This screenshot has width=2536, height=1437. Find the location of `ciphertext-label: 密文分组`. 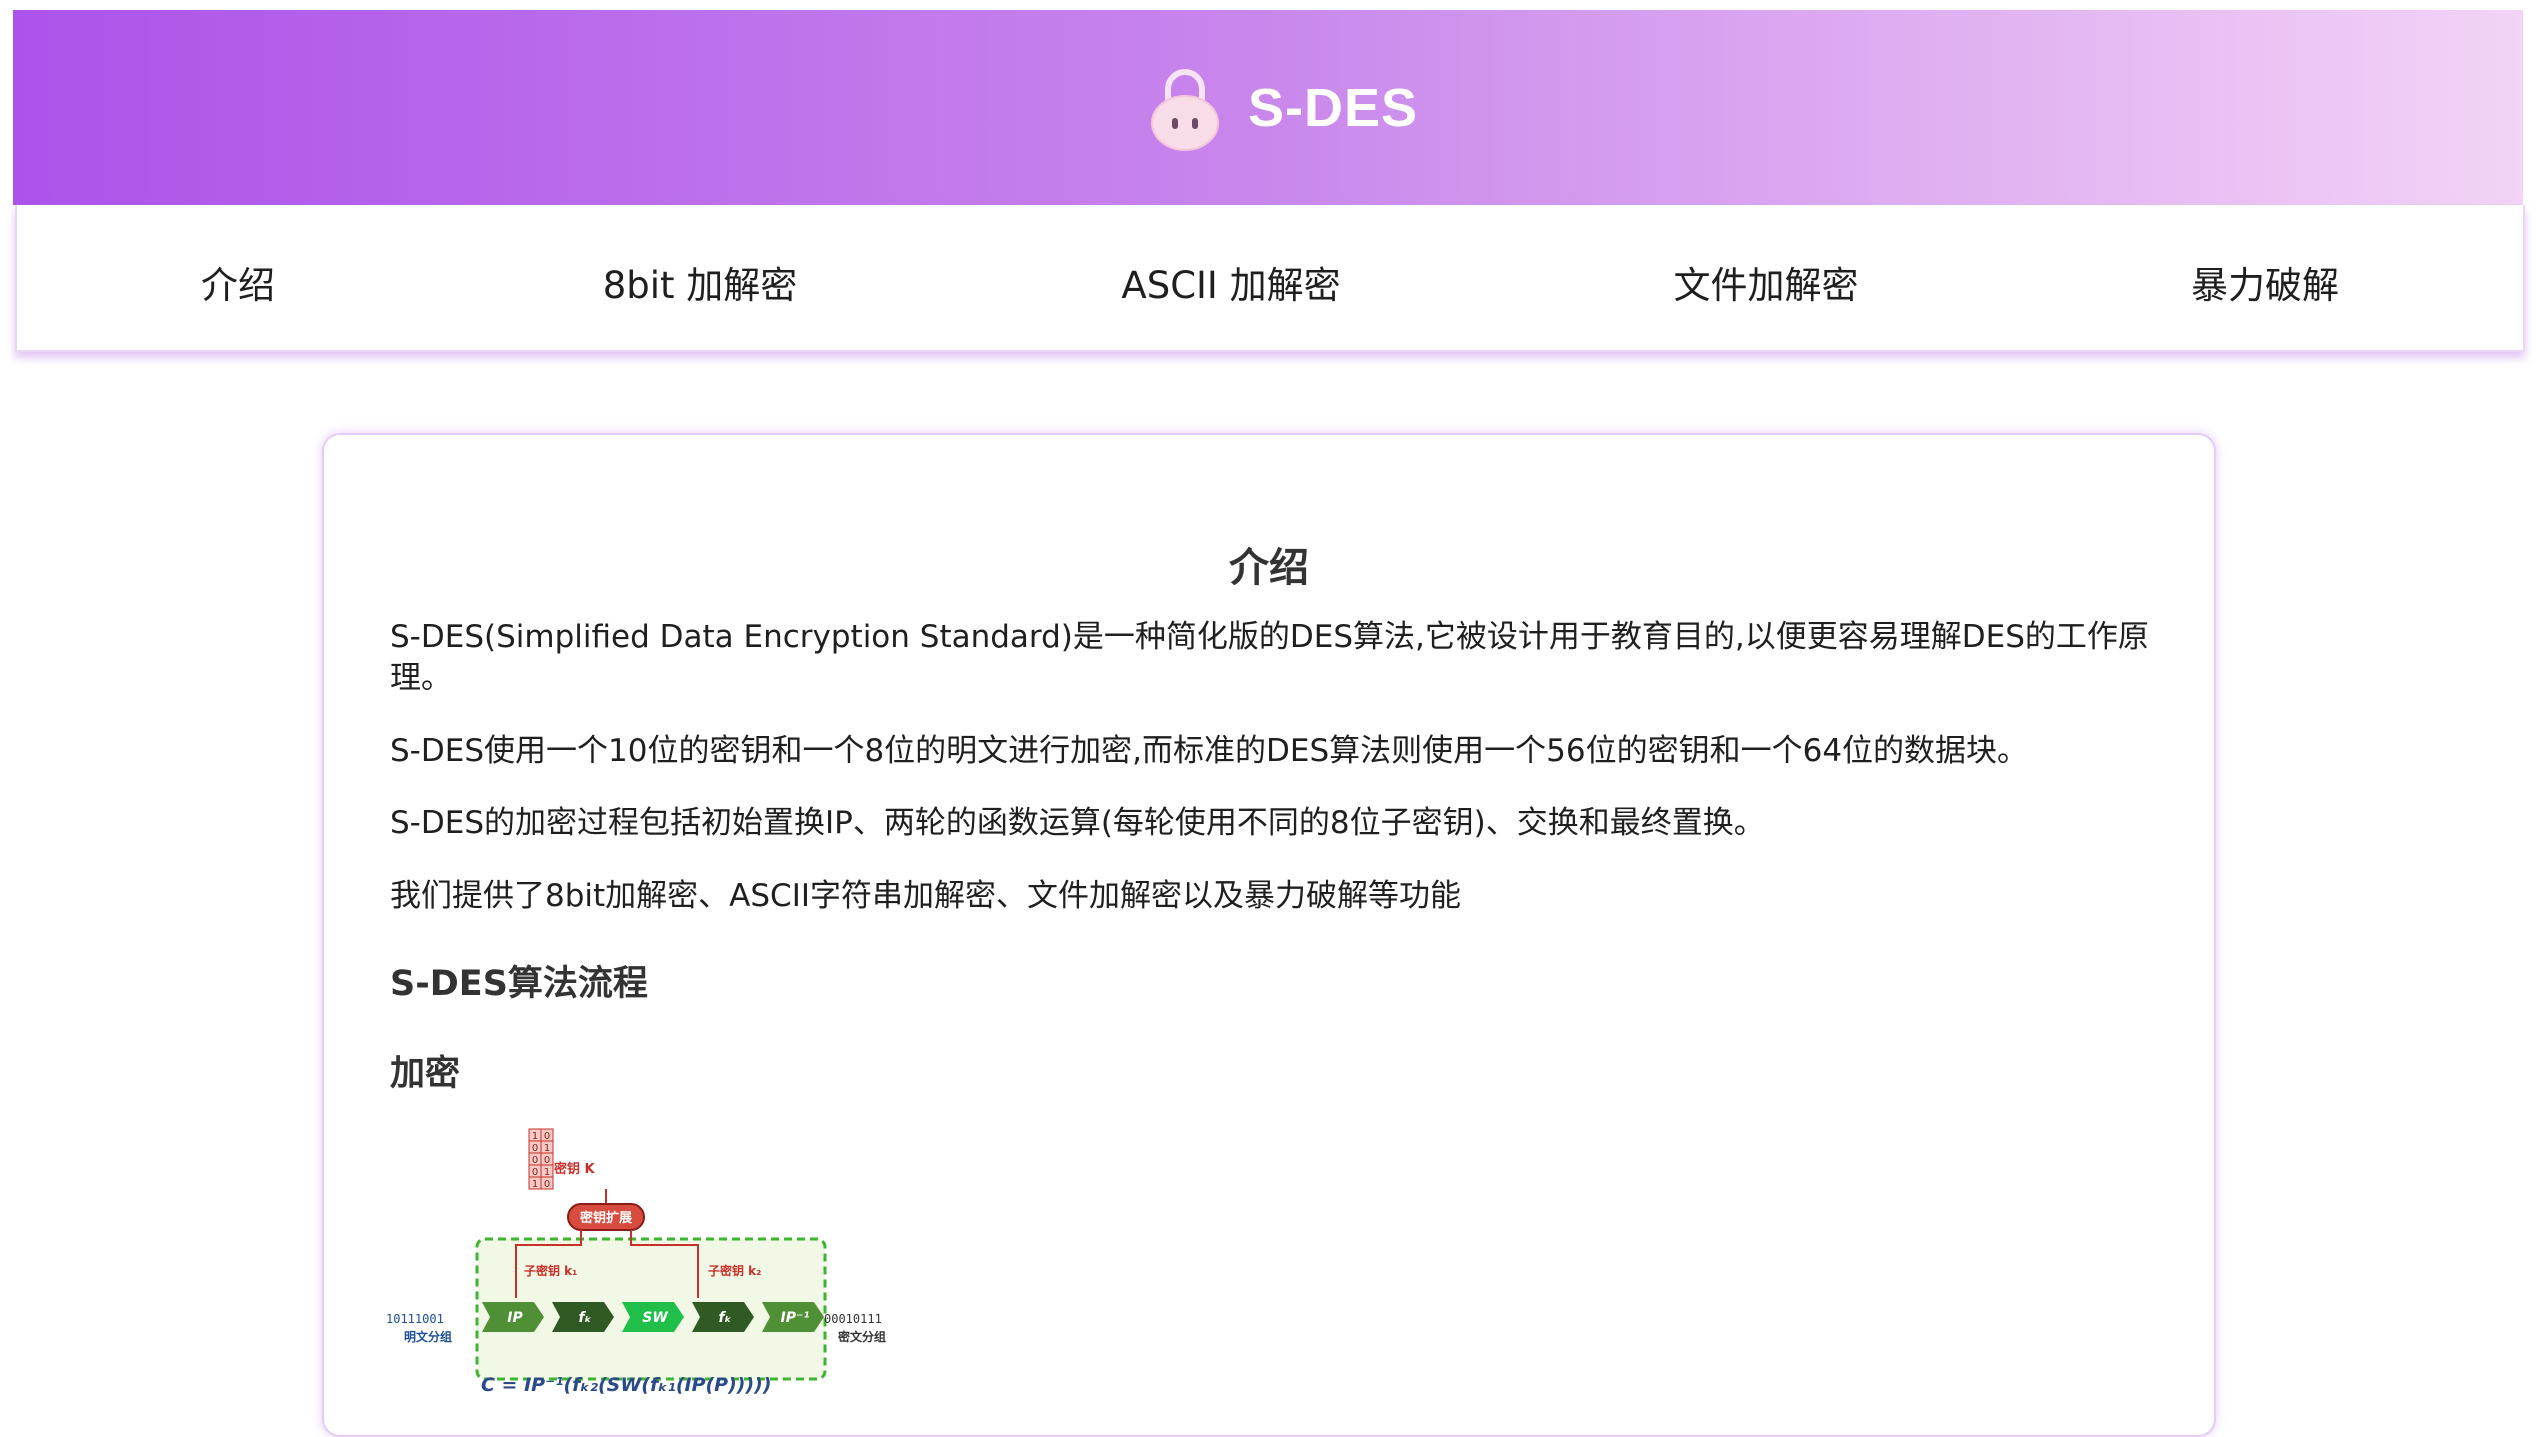

ciphertext-label: 密文分组 is located at coordinates (862, 1336).